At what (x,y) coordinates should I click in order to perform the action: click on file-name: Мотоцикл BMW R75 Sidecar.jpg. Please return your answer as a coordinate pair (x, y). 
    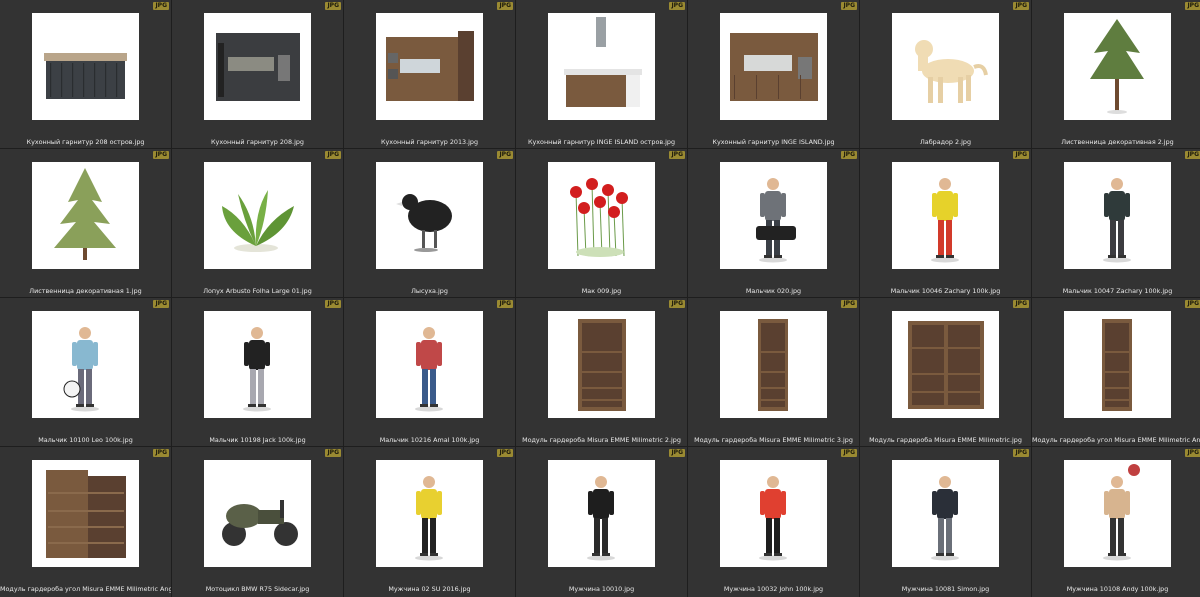
    Looking at the image, I should click on (257, 589).